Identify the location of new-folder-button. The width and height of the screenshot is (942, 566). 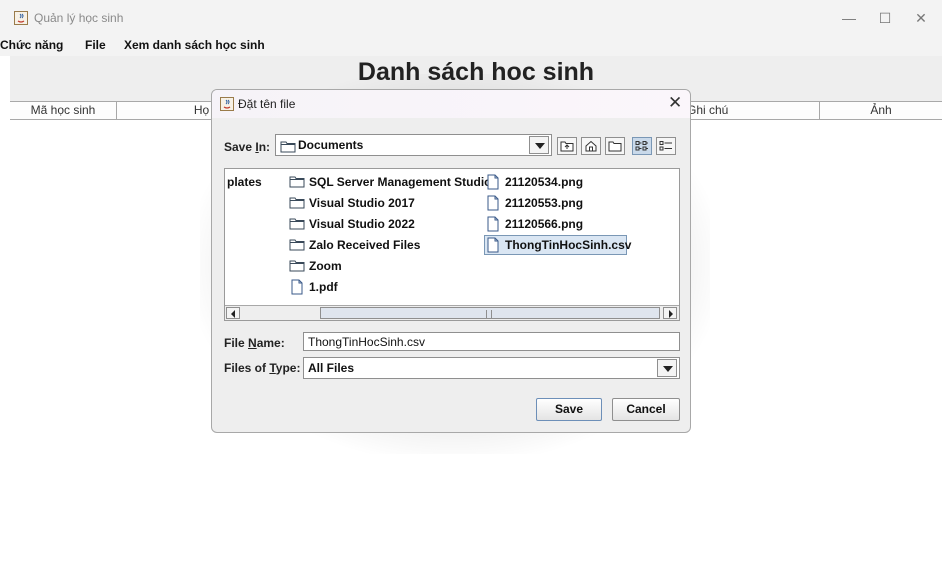
(615, 146).